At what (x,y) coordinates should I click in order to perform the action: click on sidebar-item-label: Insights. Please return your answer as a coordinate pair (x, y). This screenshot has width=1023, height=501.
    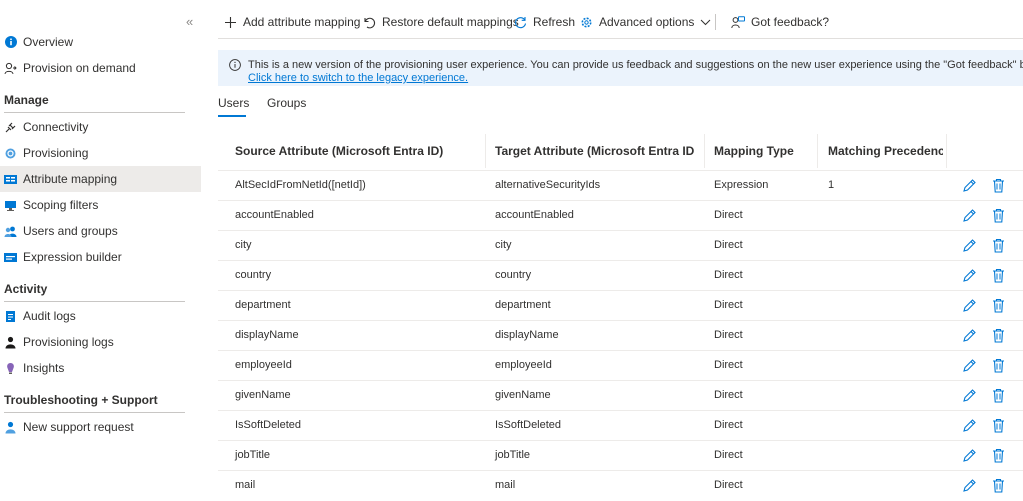
    Looking at the image, I should click on (44, 368).